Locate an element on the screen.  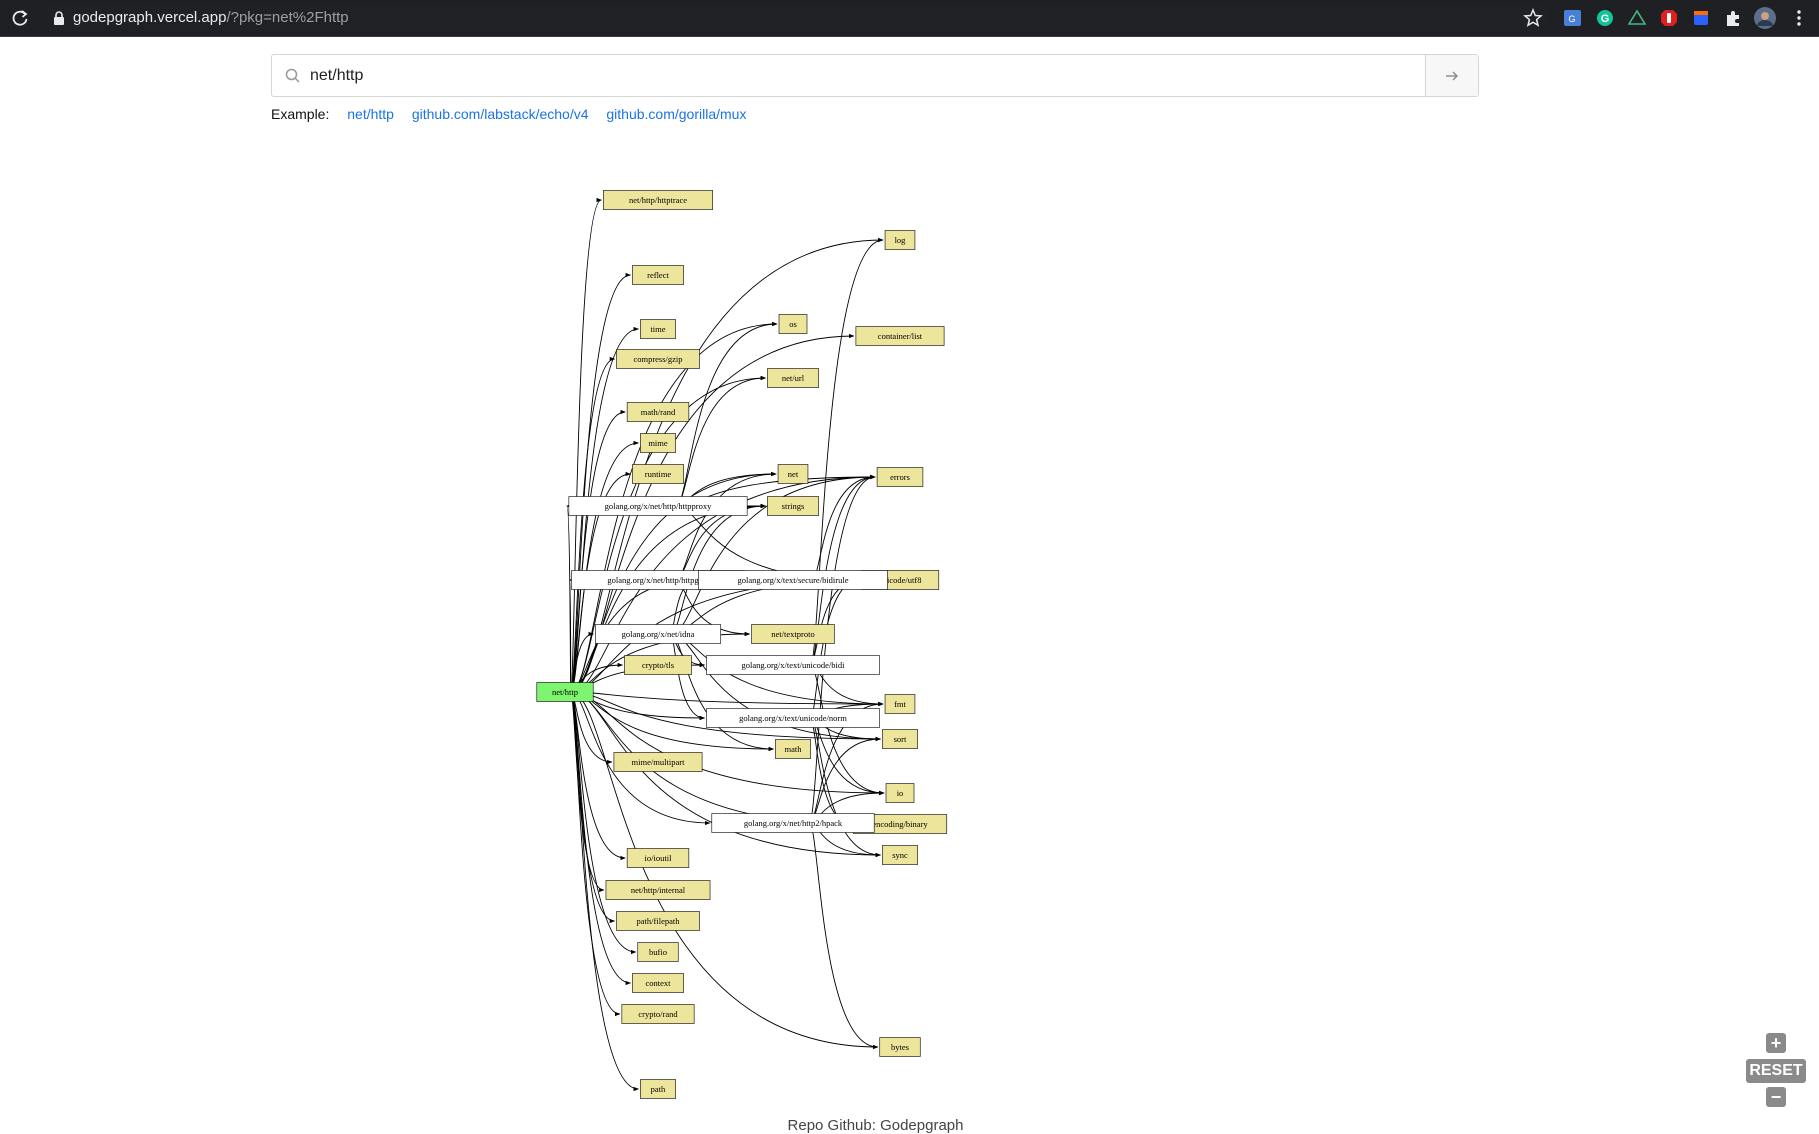
package-node: crypto/rand is located at coordinates (658, 1014).